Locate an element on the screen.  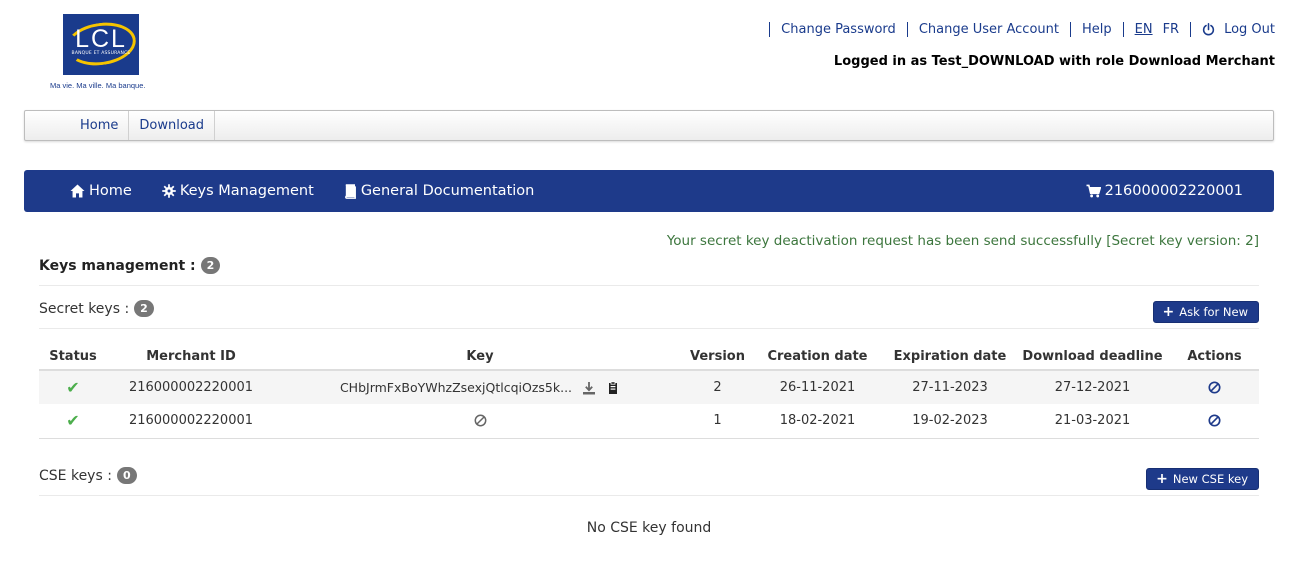
cse-keys-title: CSE keys : 0 is located at coordinates (88, 475).